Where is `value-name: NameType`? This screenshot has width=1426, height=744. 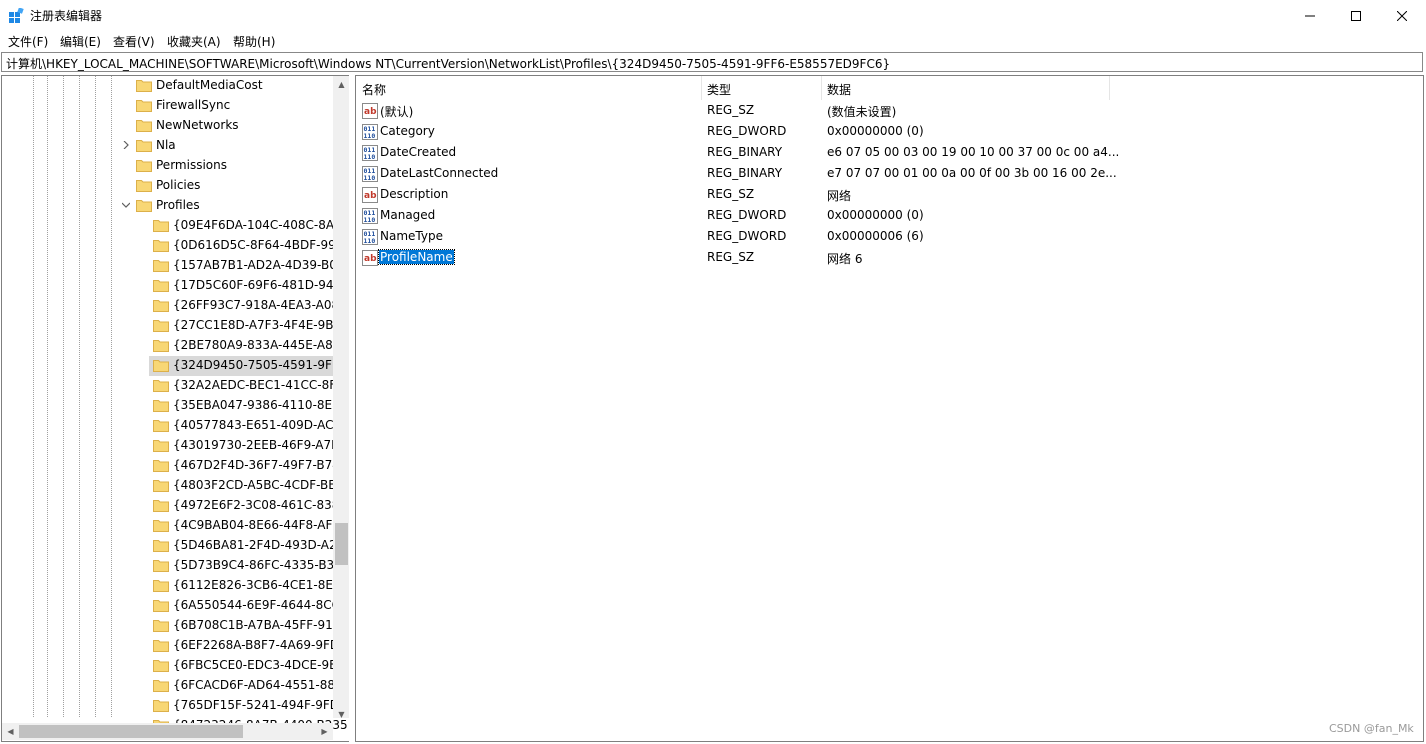
value-name: NameType is located at coordinates (411, 236).